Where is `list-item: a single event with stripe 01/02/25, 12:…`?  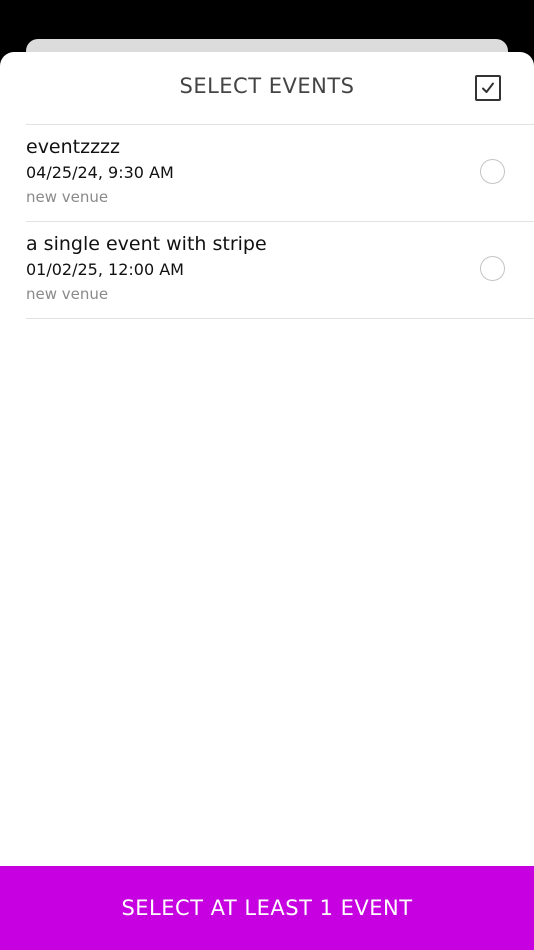
list-item: a single event with stripe 01/02/25, 12:… is located at coordinates (280, 270).